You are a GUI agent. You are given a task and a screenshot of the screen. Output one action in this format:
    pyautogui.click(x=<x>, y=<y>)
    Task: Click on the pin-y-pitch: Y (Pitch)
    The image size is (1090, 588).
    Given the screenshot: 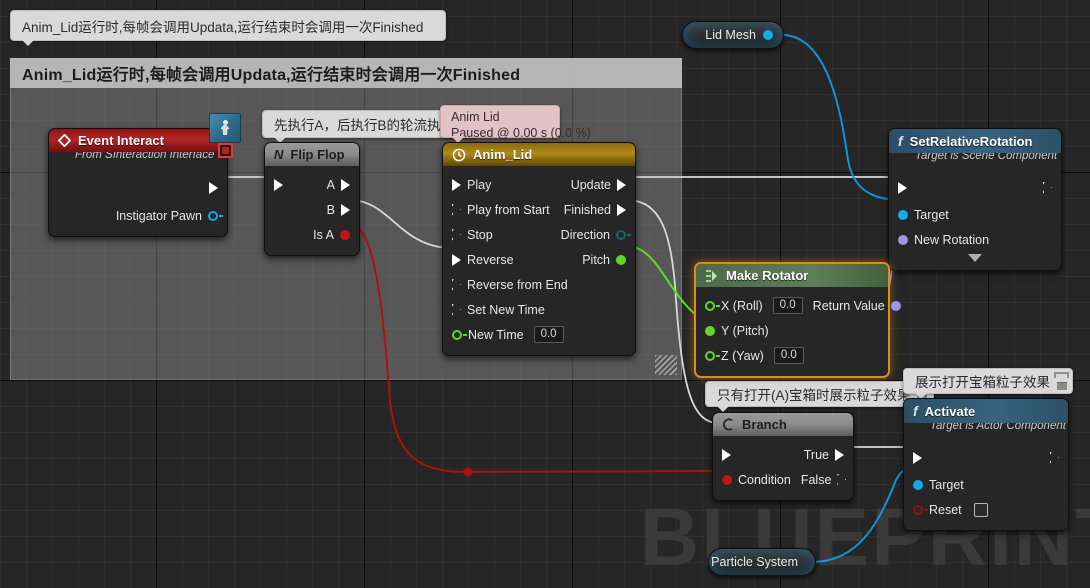 What is the action you would take?
    pyautogui.click(x=737, y=331)
    